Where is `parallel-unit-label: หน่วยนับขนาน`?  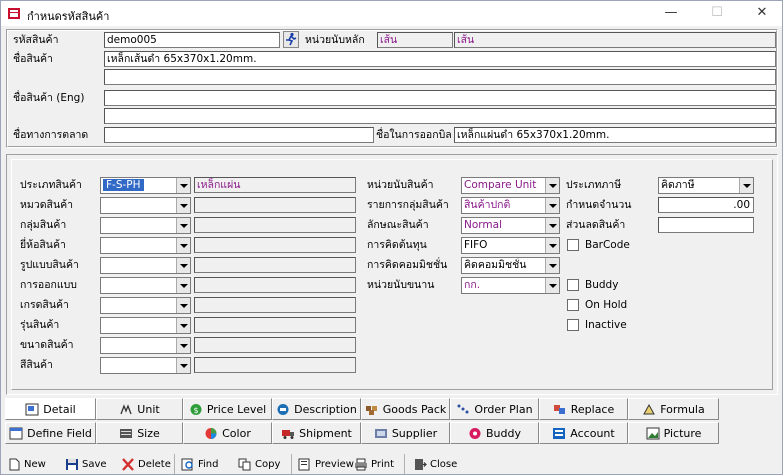
parallel-unit-label: หน่วยนับขนาน is located at coordinates (401, 285).